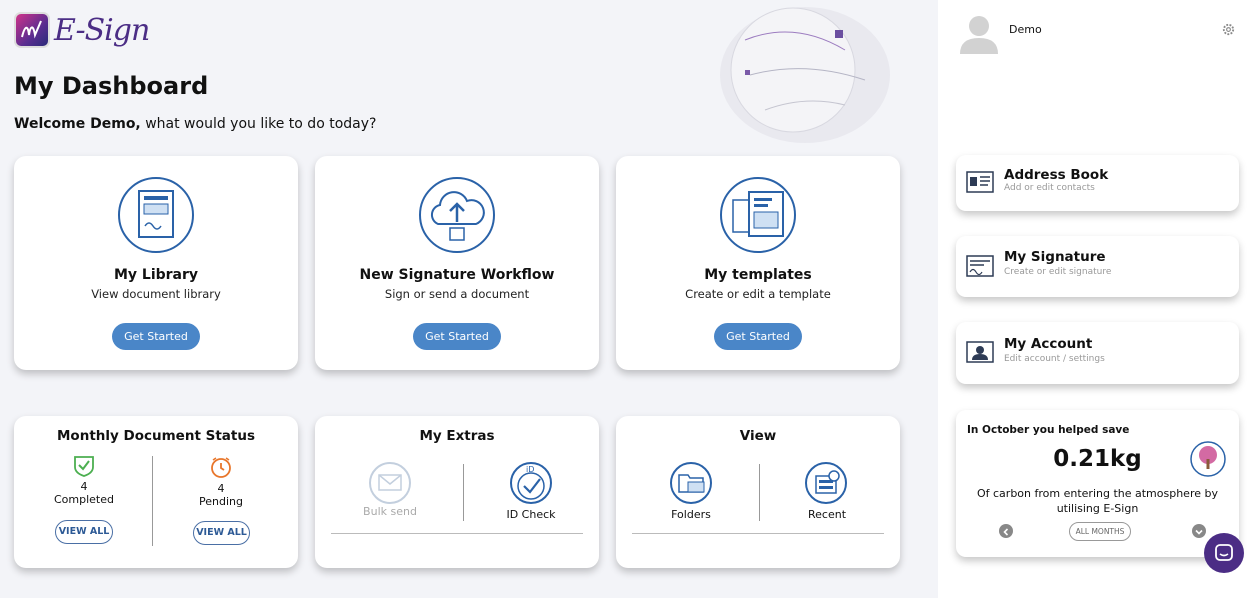  I want to click on extras-title: My Extras, so click(457, 436).